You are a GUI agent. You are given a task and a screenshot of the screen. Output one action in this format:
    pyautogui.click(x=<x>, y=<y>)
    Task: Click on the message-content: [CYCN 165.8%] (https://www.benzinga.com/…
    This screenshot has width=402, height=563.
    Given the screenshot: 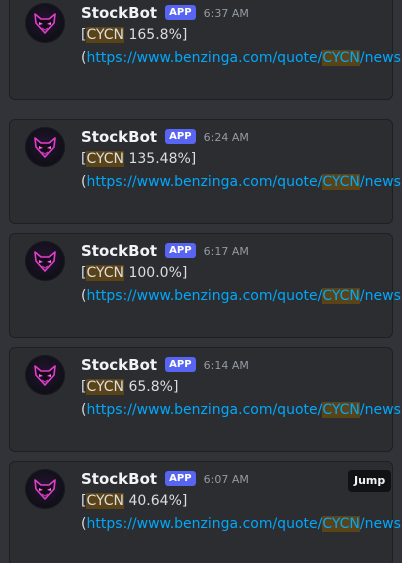 What is the action you would take?
    pyautogui.click(x=241, y=46)
    